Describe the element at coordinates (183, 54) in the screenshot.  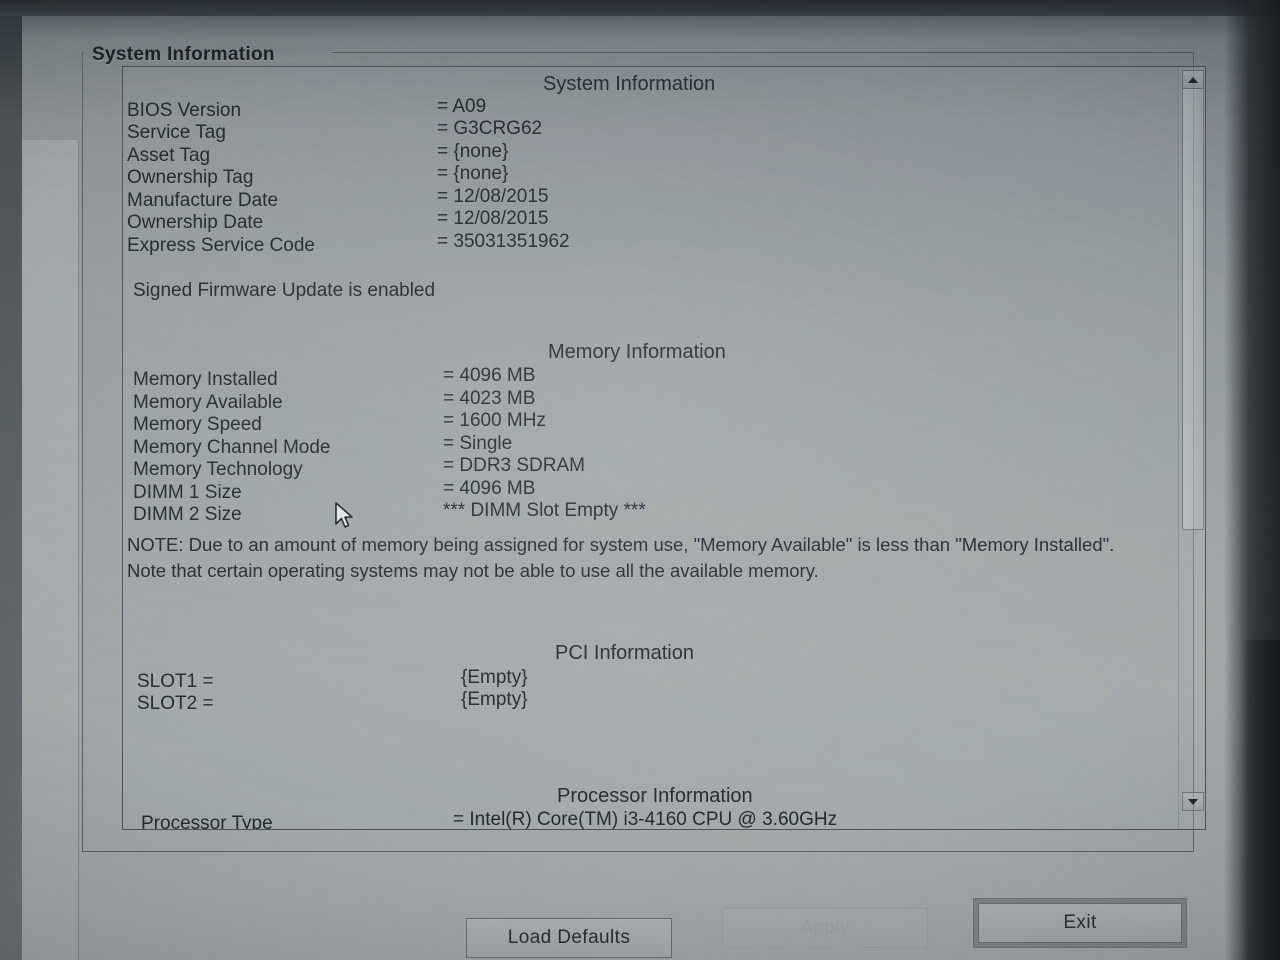
I see `page-title: System Information` at that location.